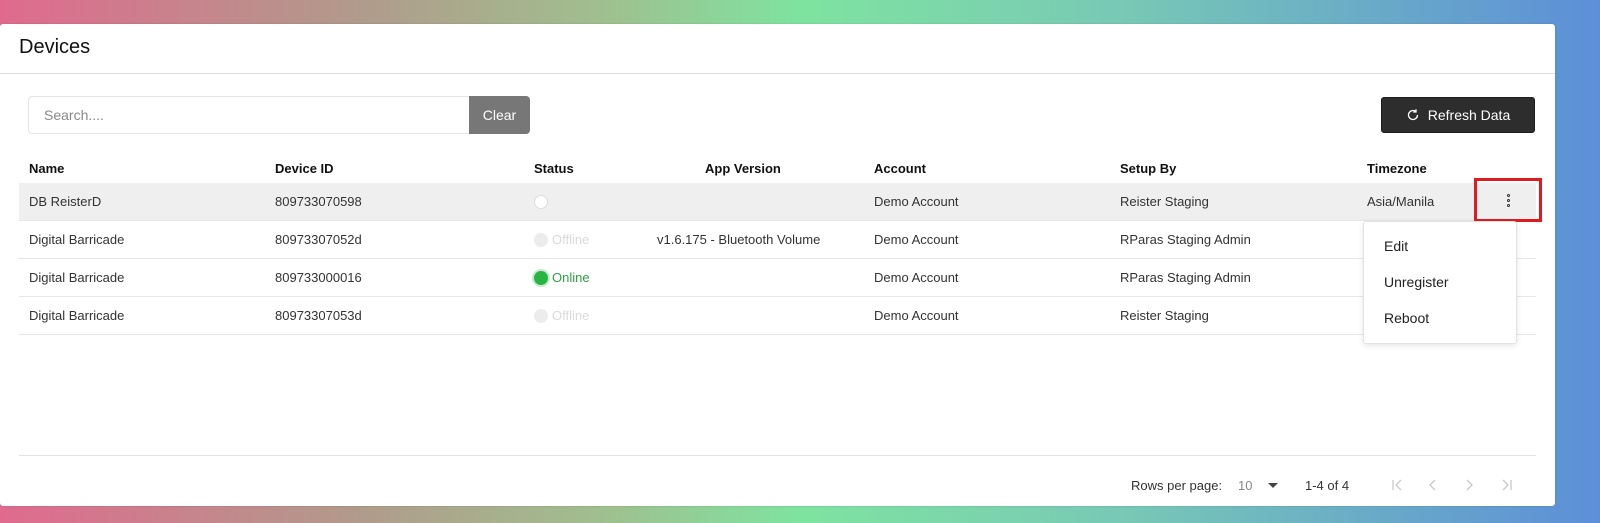 Image resolution: width=1600 pixels, height=523 pixels. I want to click on cell-device-id: 809733000016, so click(318, 277).